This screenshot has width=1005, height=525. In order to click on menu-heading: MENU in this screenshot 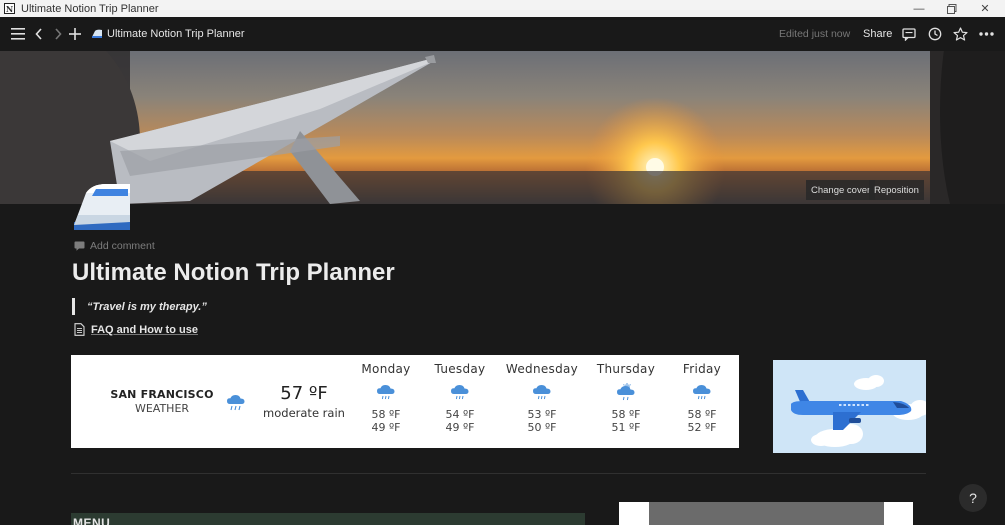, I will do `click(92, 520)`.